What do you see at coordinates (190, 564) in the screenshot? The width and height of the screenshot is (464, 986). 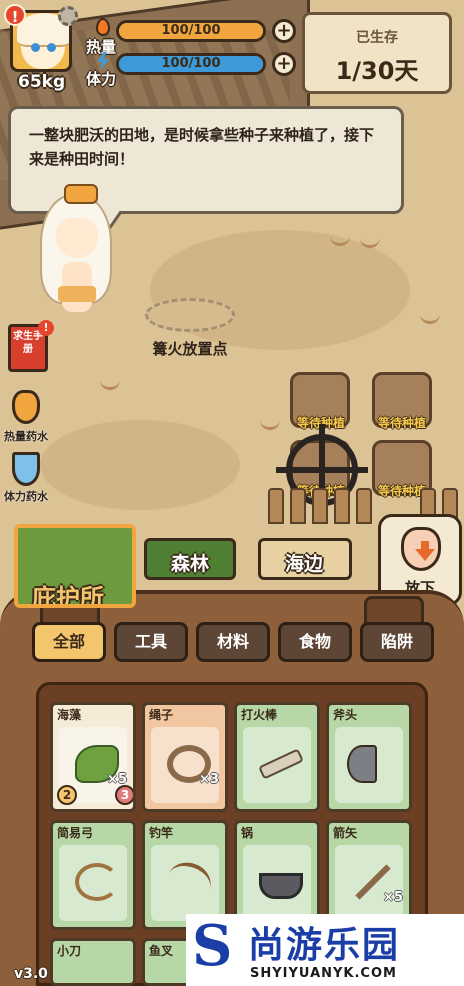 I see `location-label-forest: 森林` at bounding box center [190, 564].